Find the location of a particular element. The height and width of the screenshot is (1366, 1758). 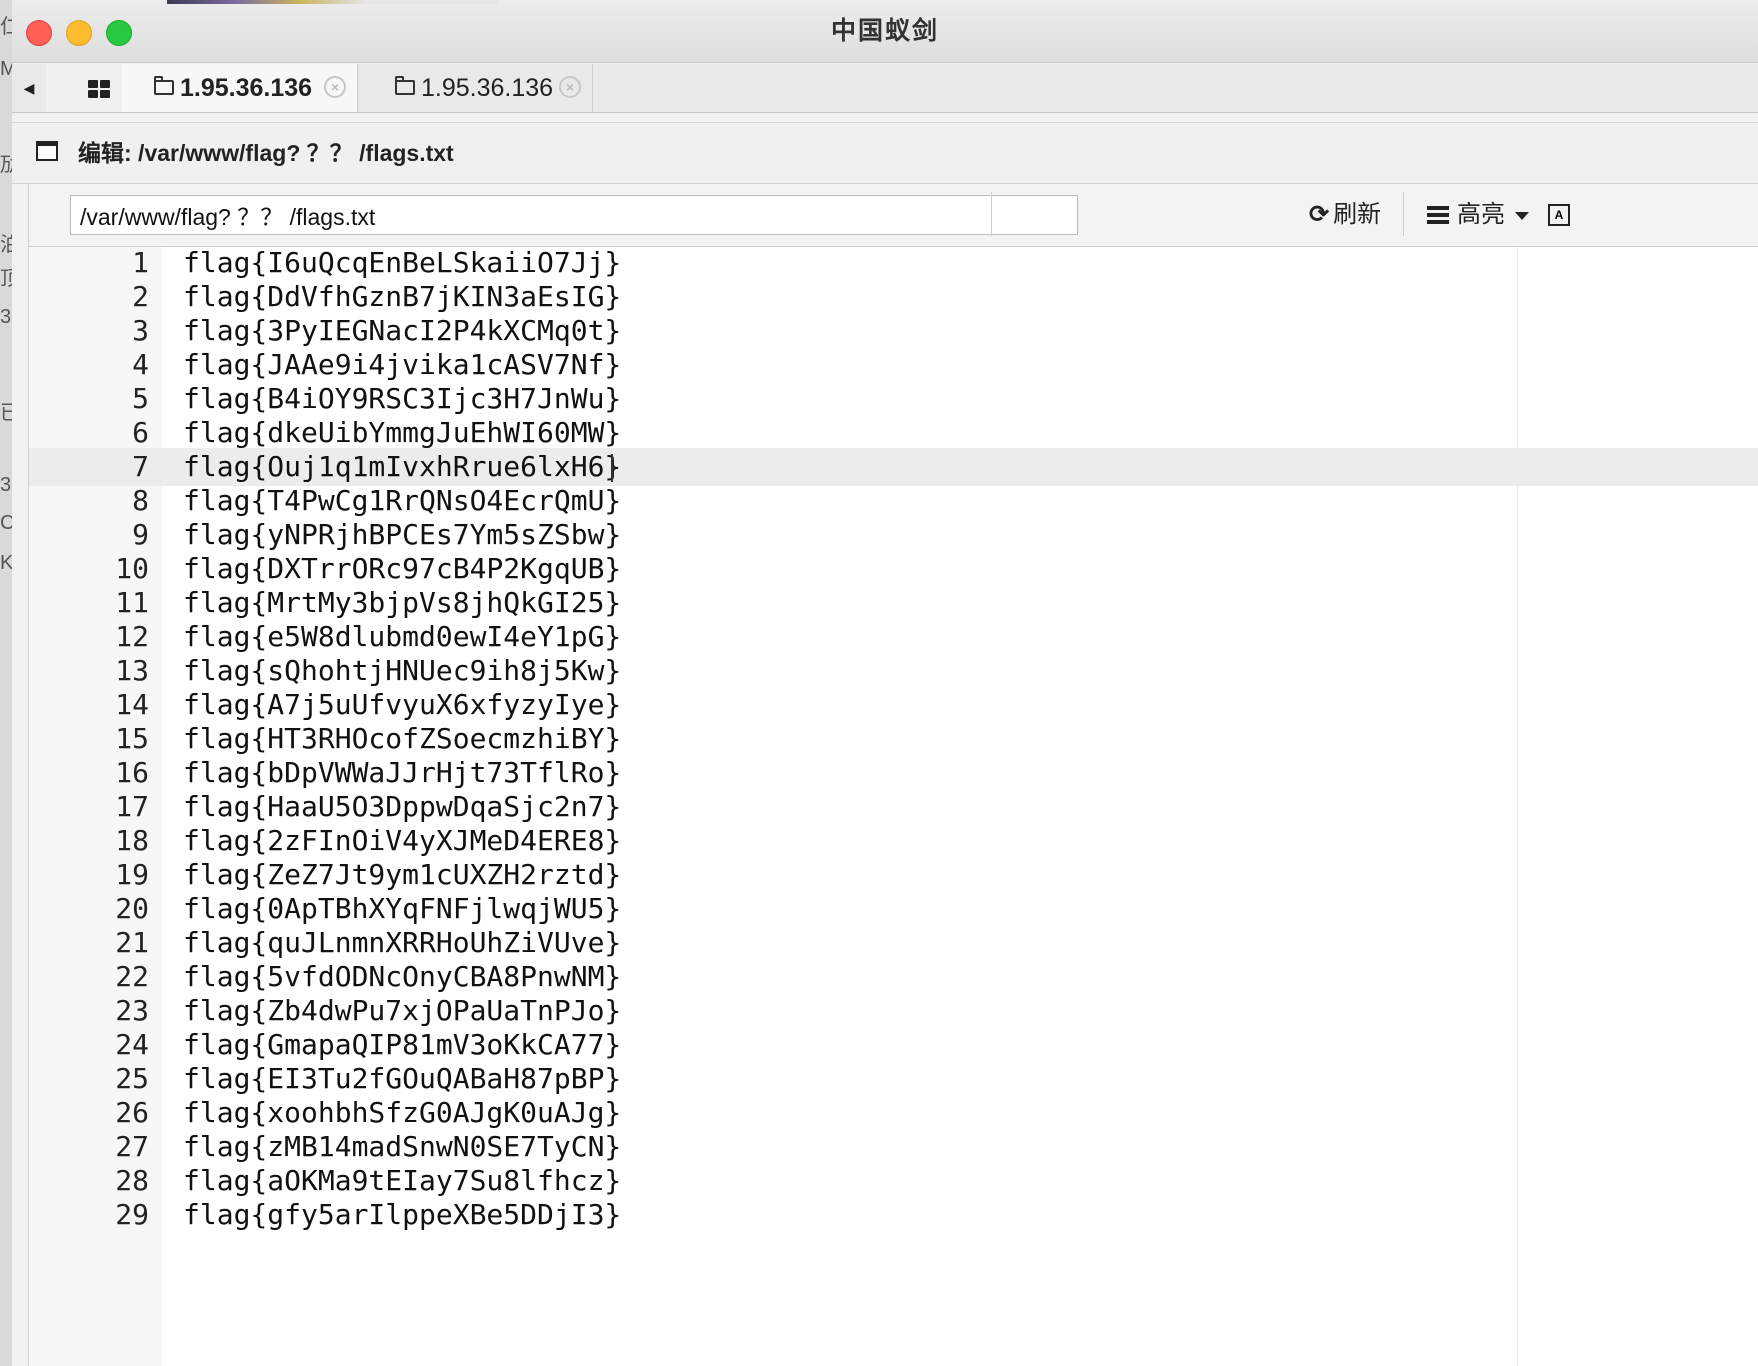

window-title: 中国蚁剑 is located at coordinates (884, 31).